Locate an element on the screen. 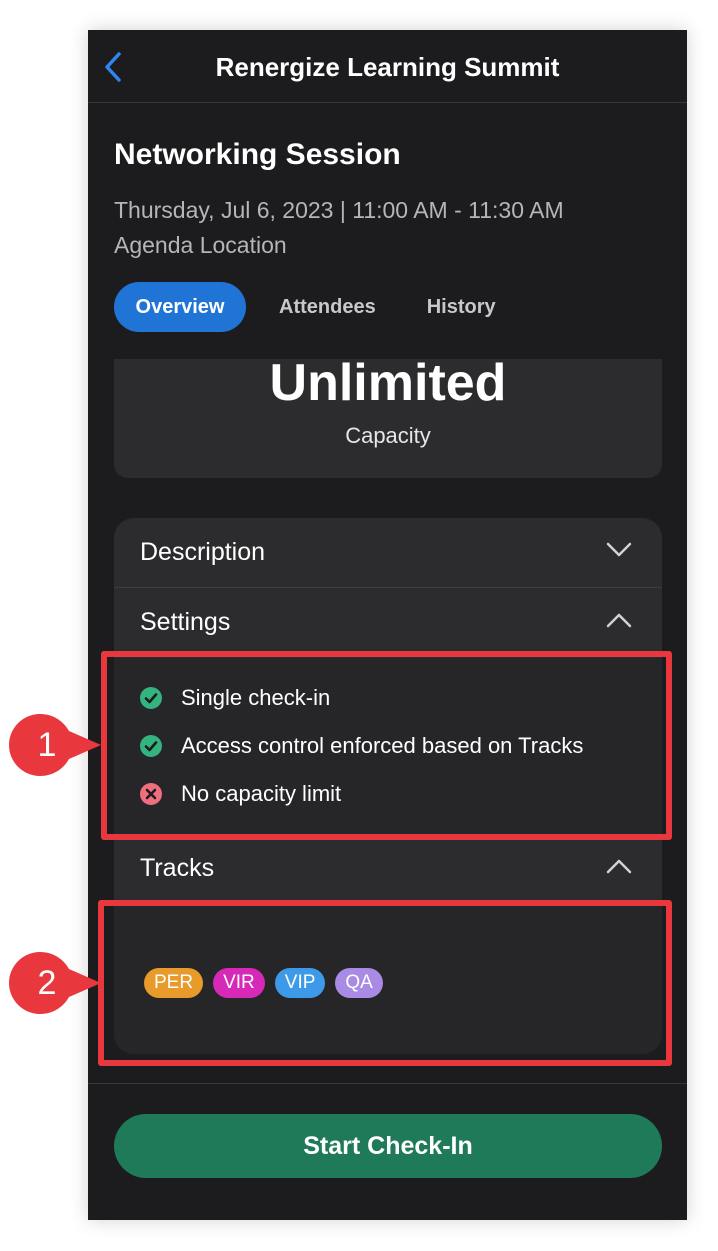  tracks-header: Tracks is located at coordinates (388, 869).